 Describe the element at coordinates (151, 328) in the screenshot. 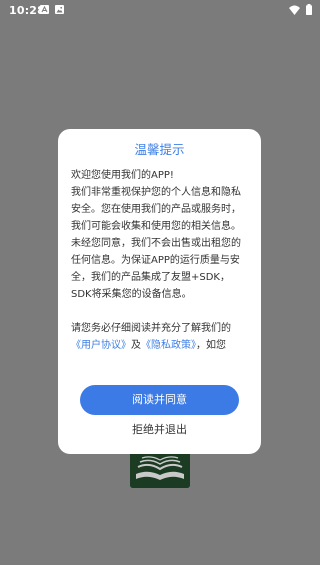

I see `paragraph-2-lead: 请您务必仔细阅读并充分了解我们的` at that location.